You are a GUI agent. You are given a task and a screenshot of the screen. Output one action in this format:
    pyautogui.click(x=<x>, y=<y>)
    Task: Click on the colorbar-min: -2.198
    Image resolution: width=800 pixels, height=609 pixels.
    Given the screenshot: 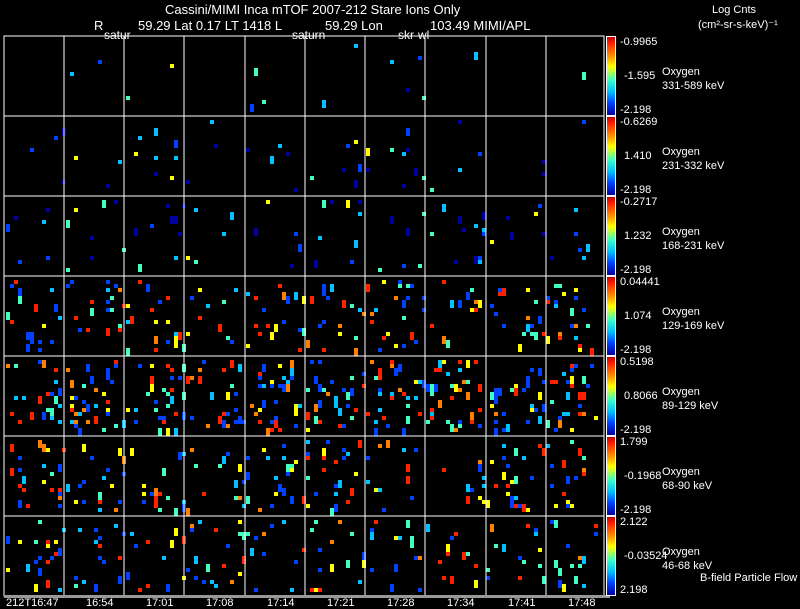 What is the action you would take?
    pyautogui.click(x=636, y=190)
    